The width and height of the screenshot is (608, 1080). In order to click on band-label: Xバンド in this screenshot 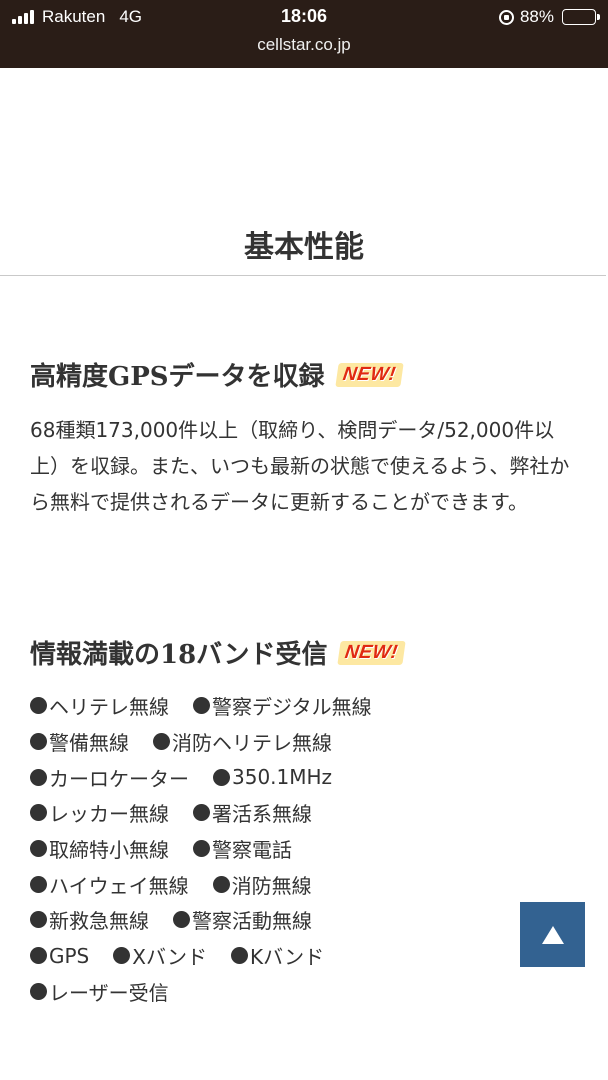, I will do `click(169, 957)`.